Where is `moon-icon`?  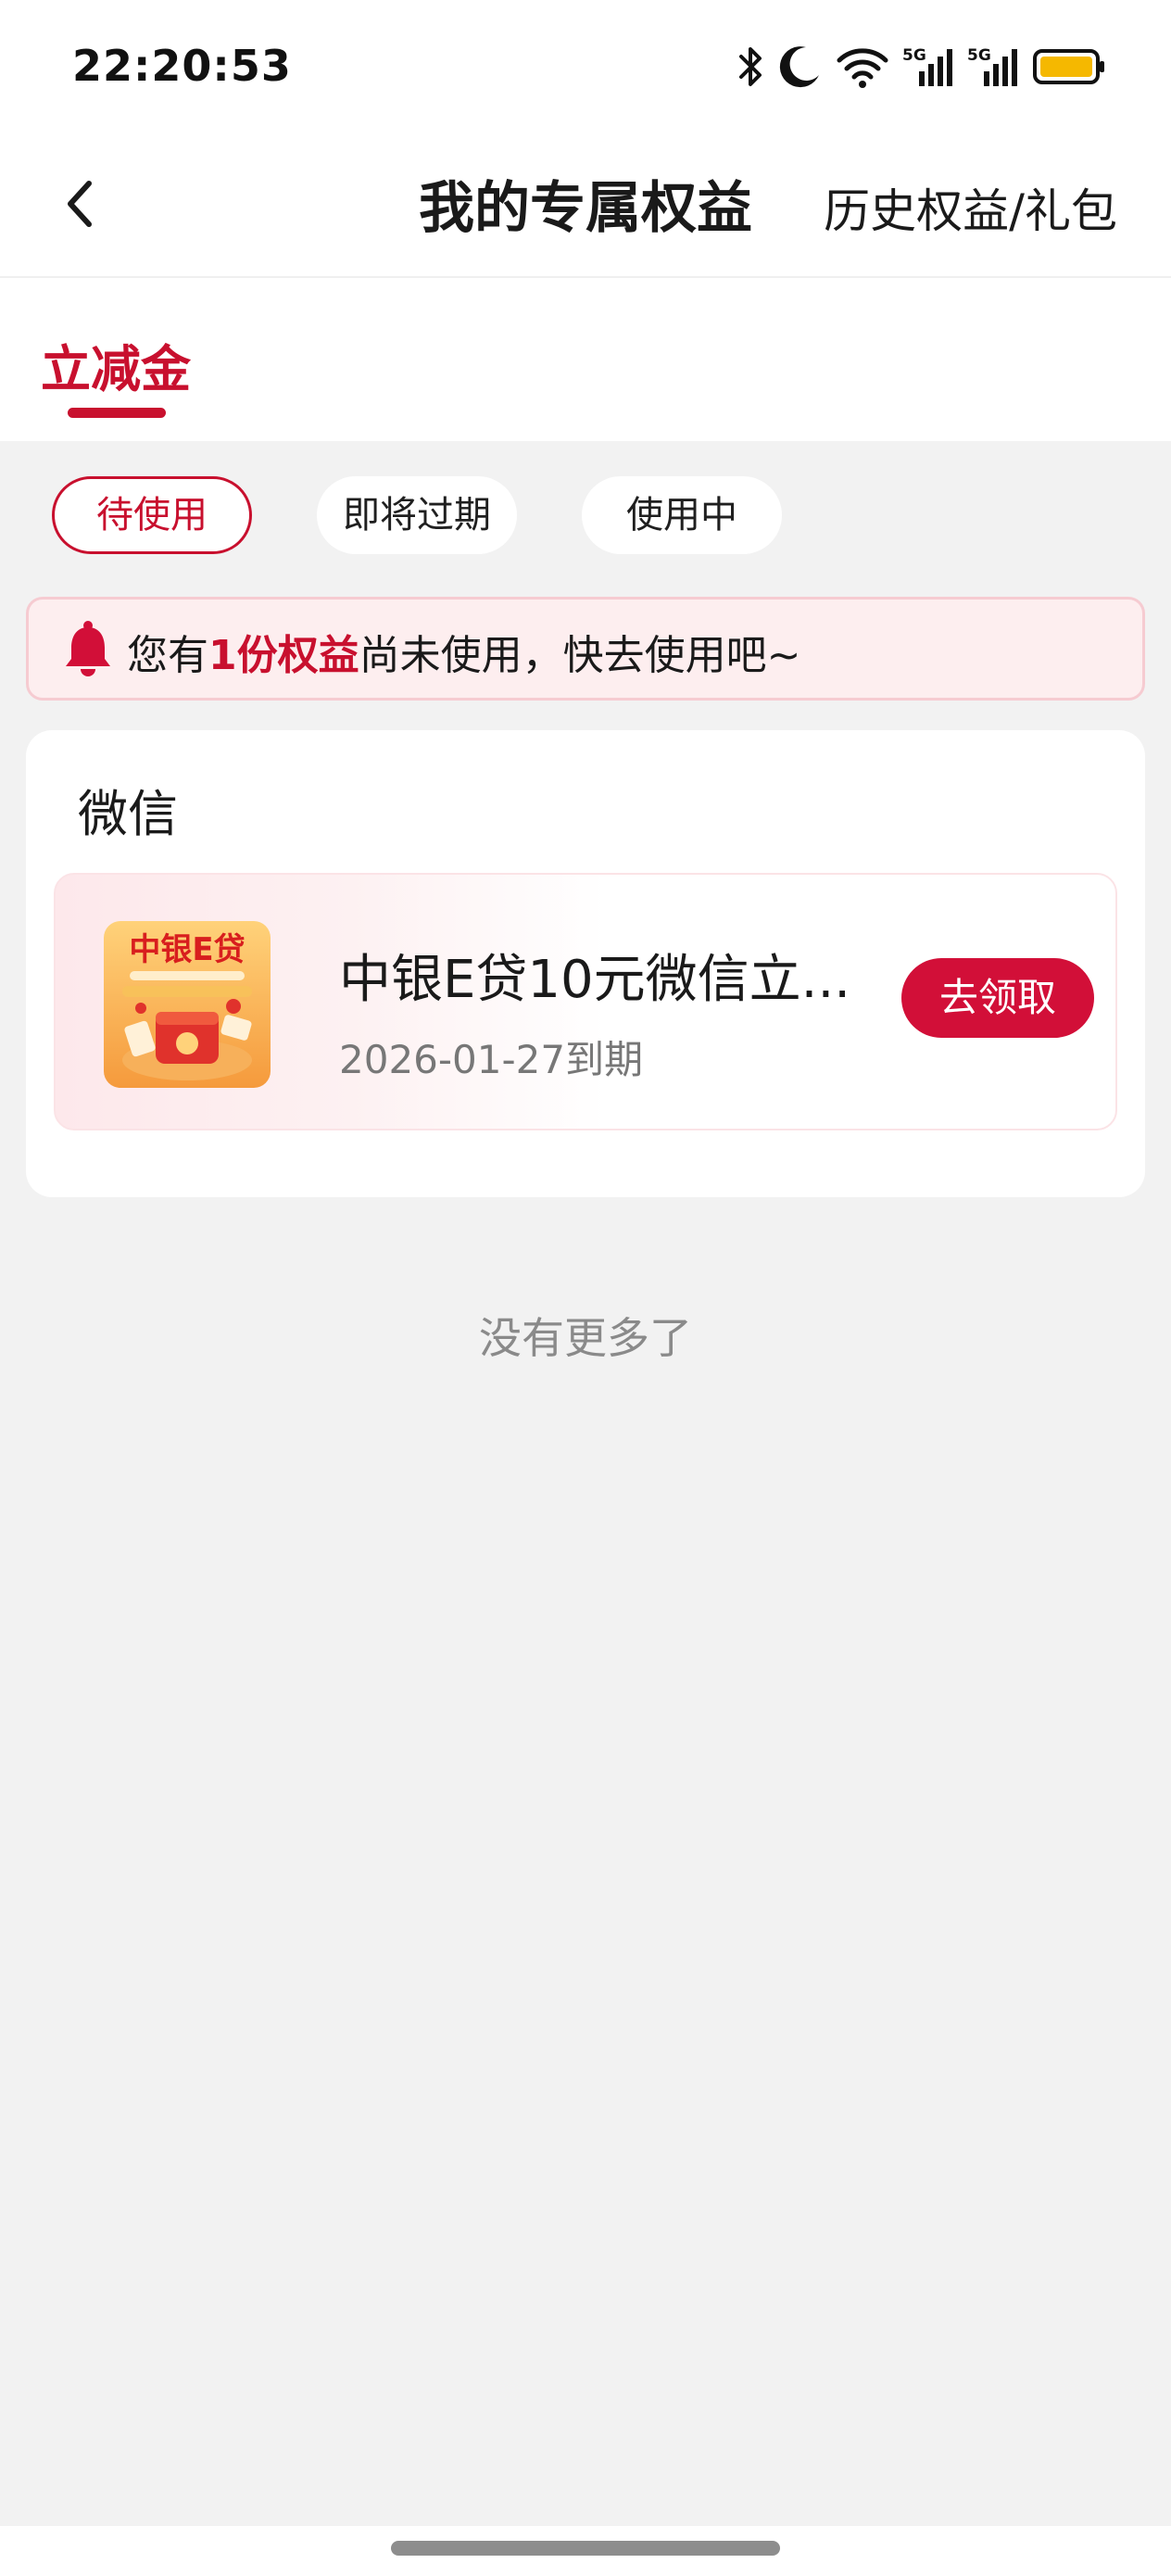 moon-icon is located at coordinates (801, 67).